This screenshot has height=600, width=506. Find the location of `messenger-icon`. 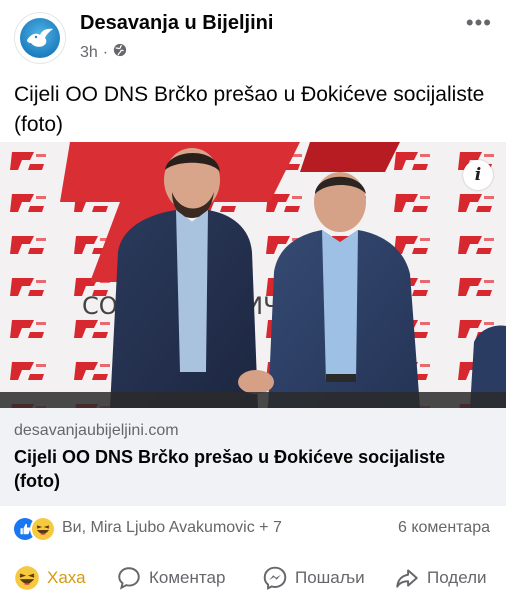

messenger-icon is located at coordinates (275, 578).